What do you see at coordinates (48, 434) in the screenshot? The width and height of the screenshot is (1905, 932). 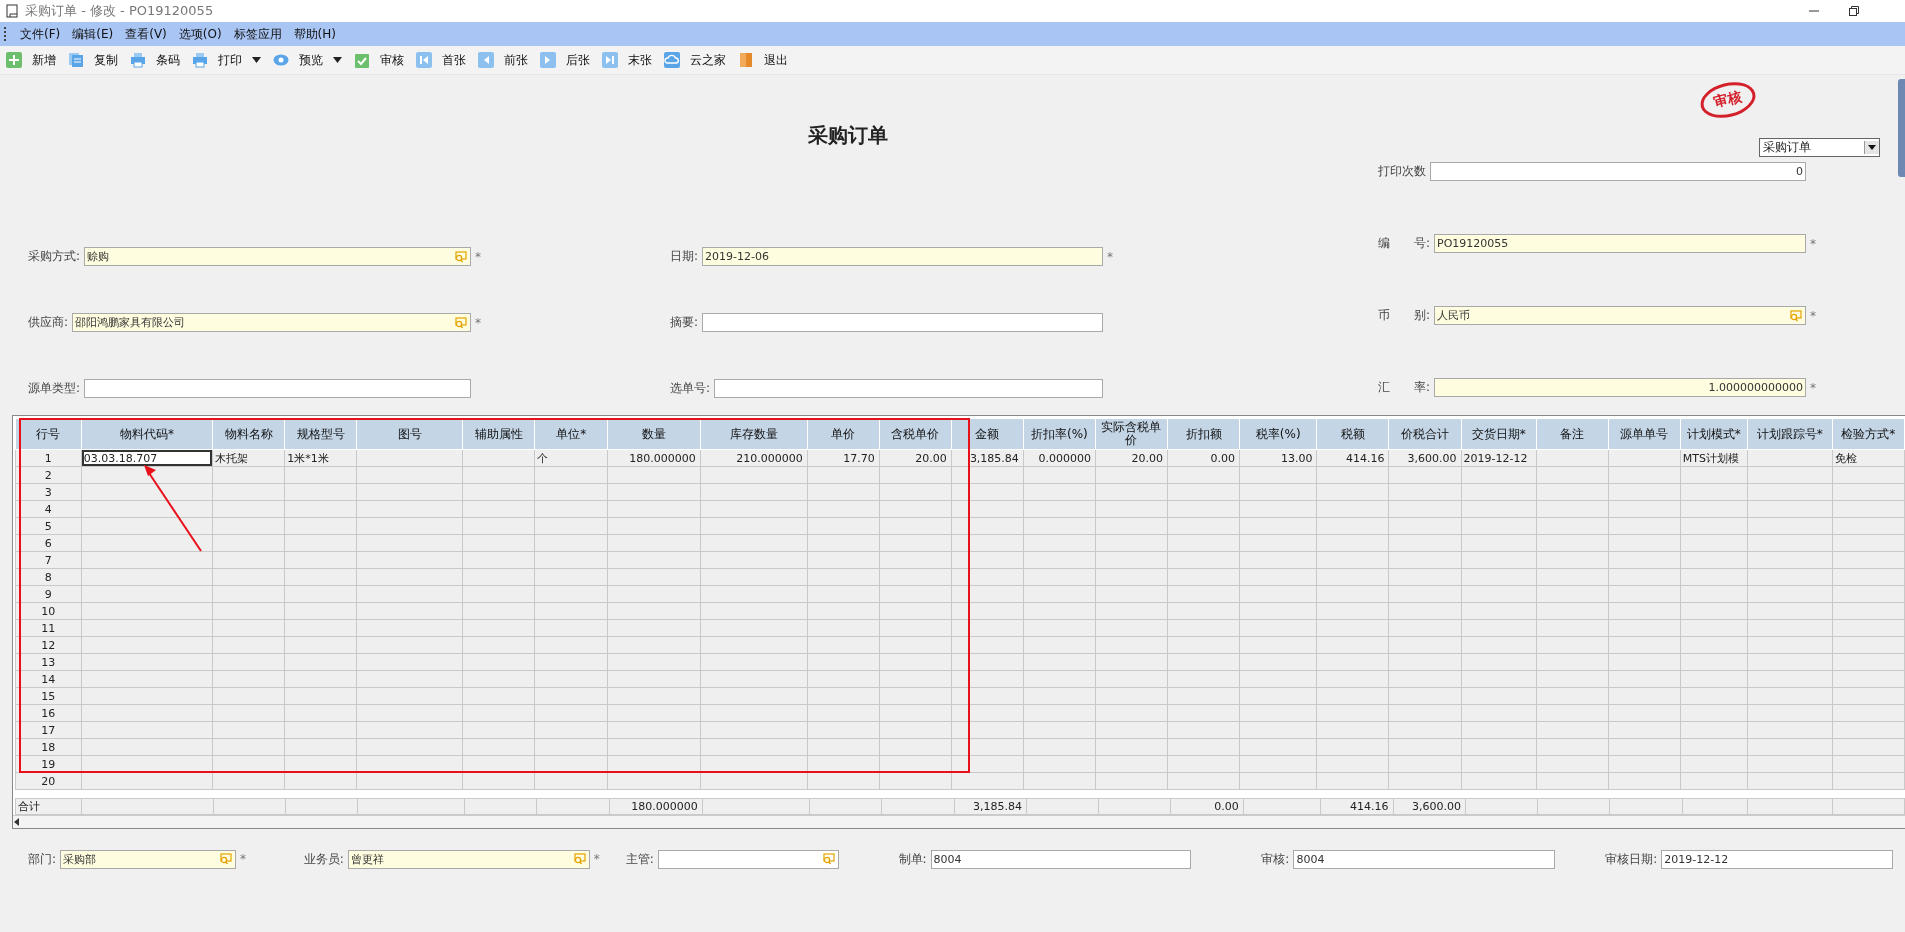 I see `column-header: 行号` at bounding box center [48, 434].